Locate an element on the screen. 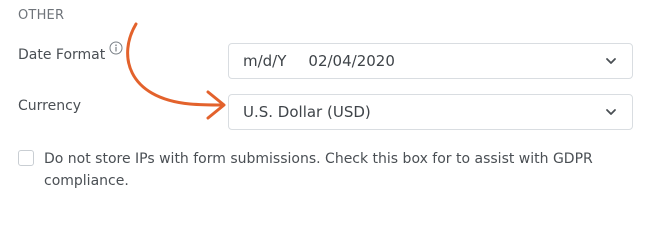  currency-label-row: Currency is located at coordinates (49, 106).